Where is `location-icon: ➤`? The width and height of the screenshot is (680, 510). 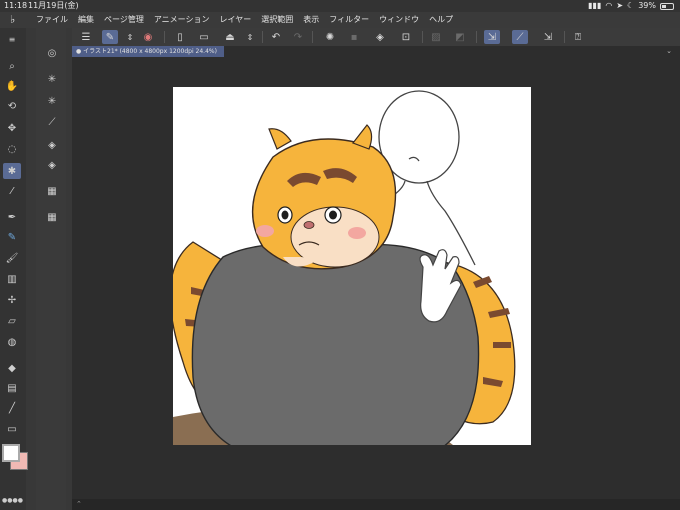 location-icon: ➤ is located at coordinates (620, 5).